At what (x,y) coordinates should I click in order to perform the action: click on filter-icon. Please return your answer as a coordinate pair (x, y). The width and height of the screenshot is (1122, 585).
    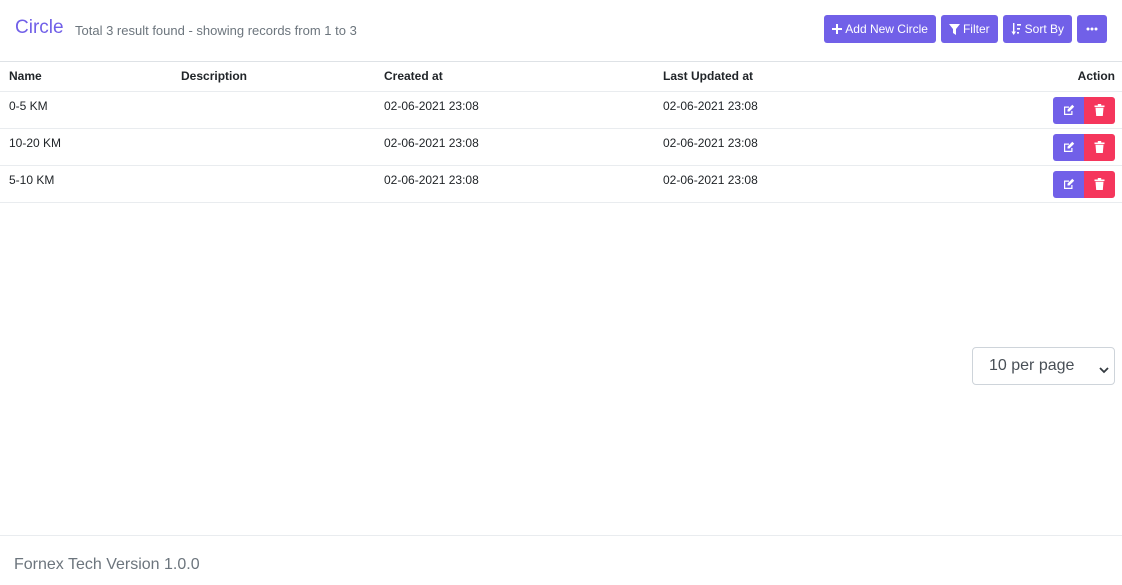
    Looking at the image, I should click on (954, 29).